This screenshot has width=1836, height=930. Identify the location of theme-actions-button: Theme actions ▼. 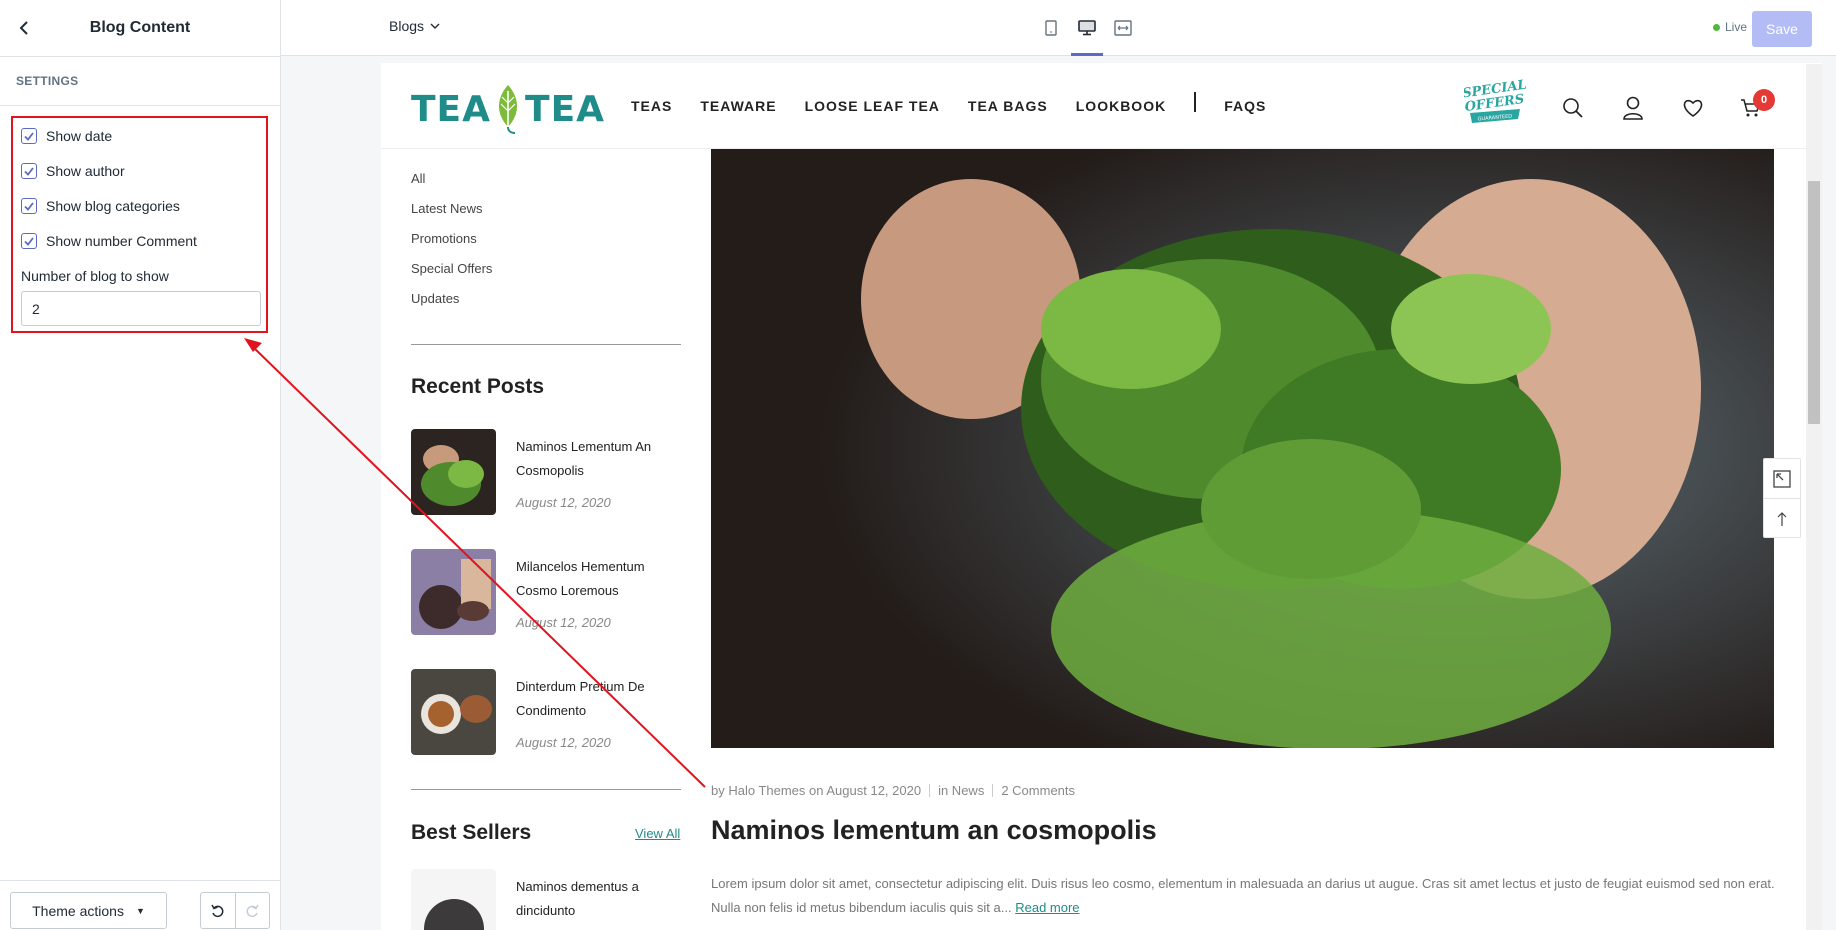
(88, 910).